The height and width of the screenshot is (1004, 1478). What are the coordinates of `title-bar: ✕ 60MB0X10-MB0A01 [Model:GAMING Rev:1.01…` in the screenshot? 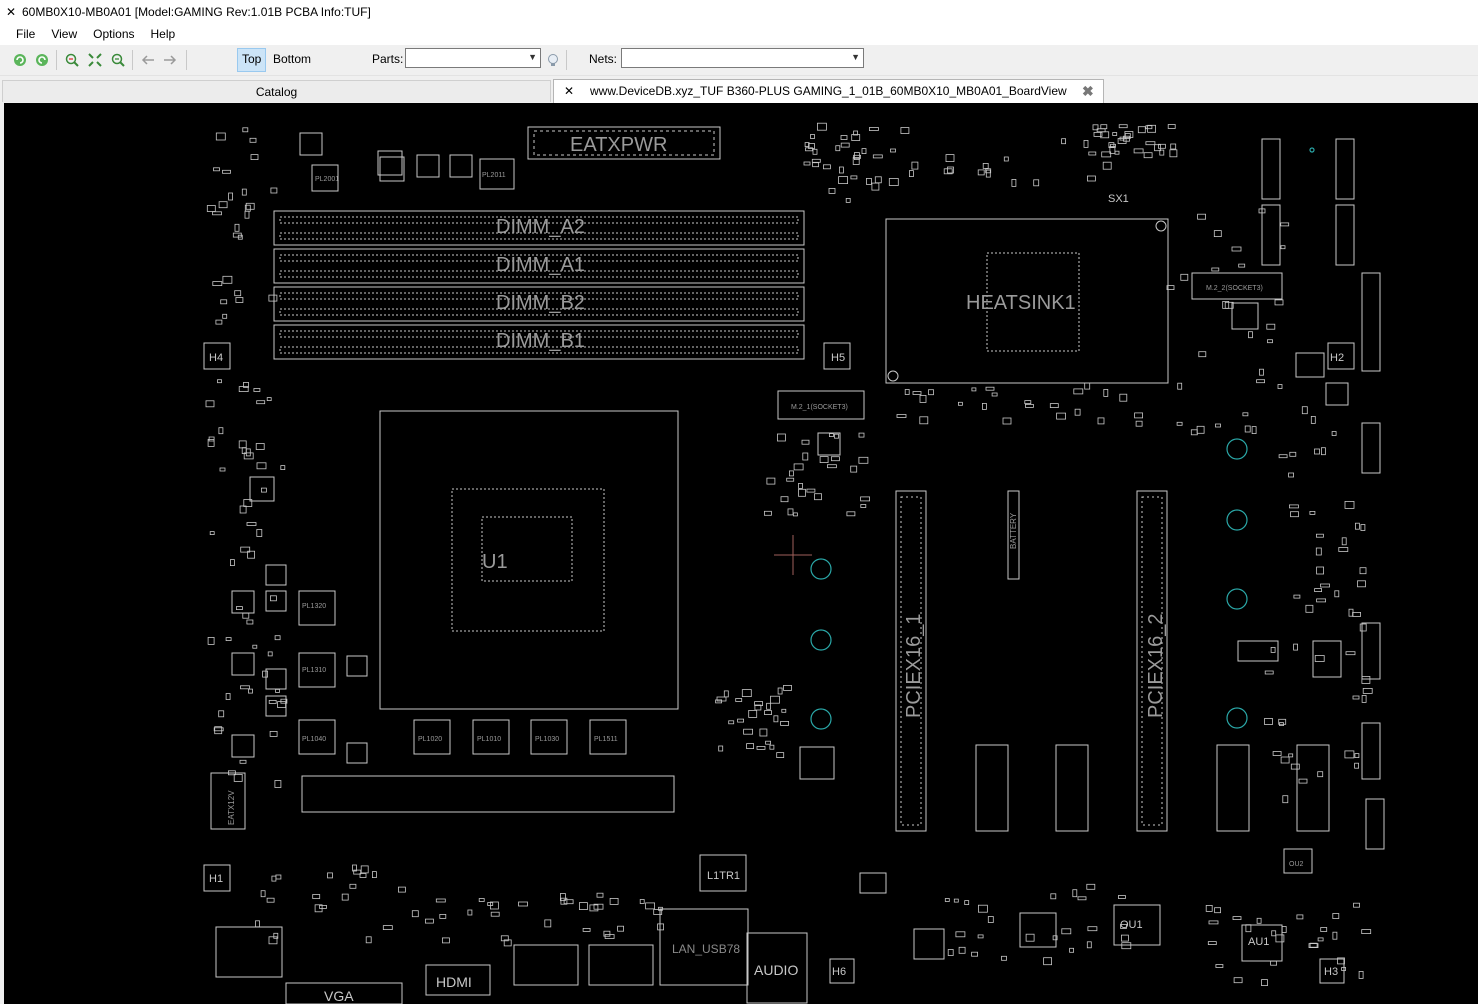 It's located at (739, 11).